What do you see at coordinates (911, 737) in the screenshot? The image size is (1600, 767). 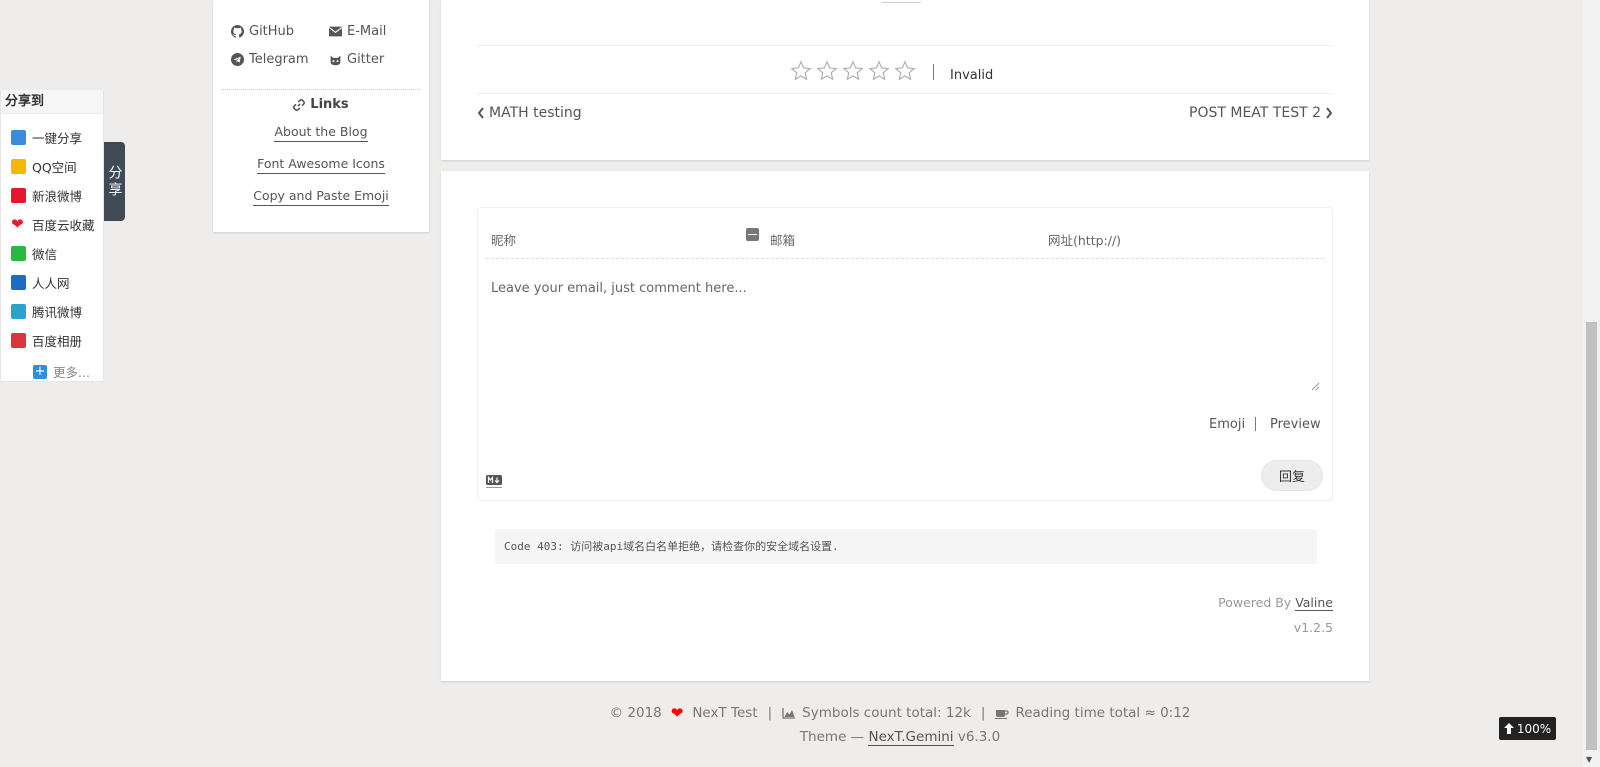 I see `theme-link: NexT.Gemini` at bounding box center [911, 737].